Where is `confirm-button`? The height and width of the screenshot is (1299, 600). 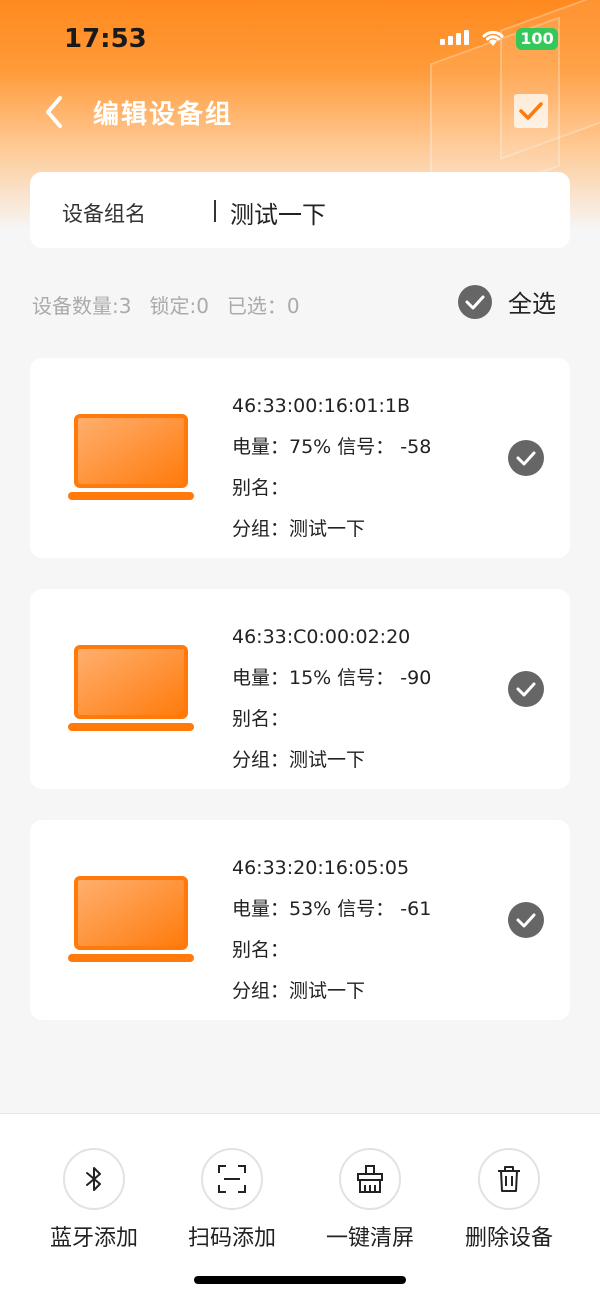
confirm-button is located at coordinates (531, 111).